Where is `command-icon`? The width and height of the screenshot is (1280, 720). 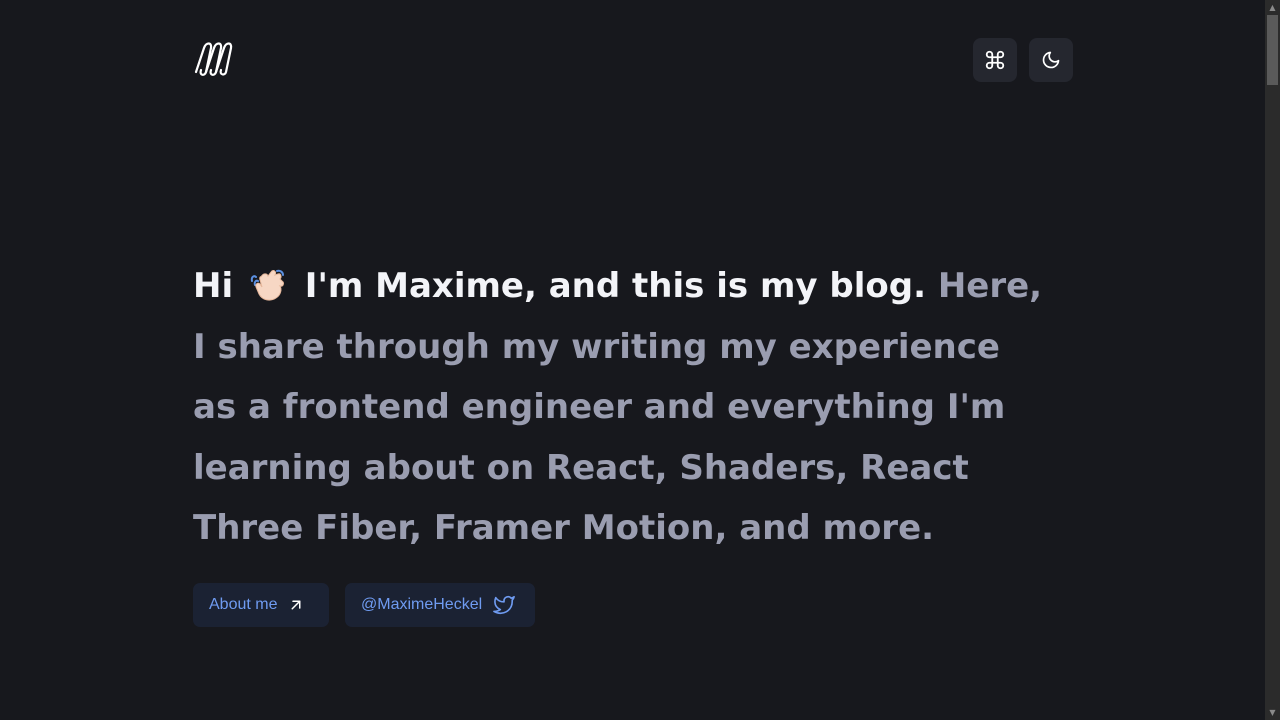
command-icon is located at coordinates (995, 60).